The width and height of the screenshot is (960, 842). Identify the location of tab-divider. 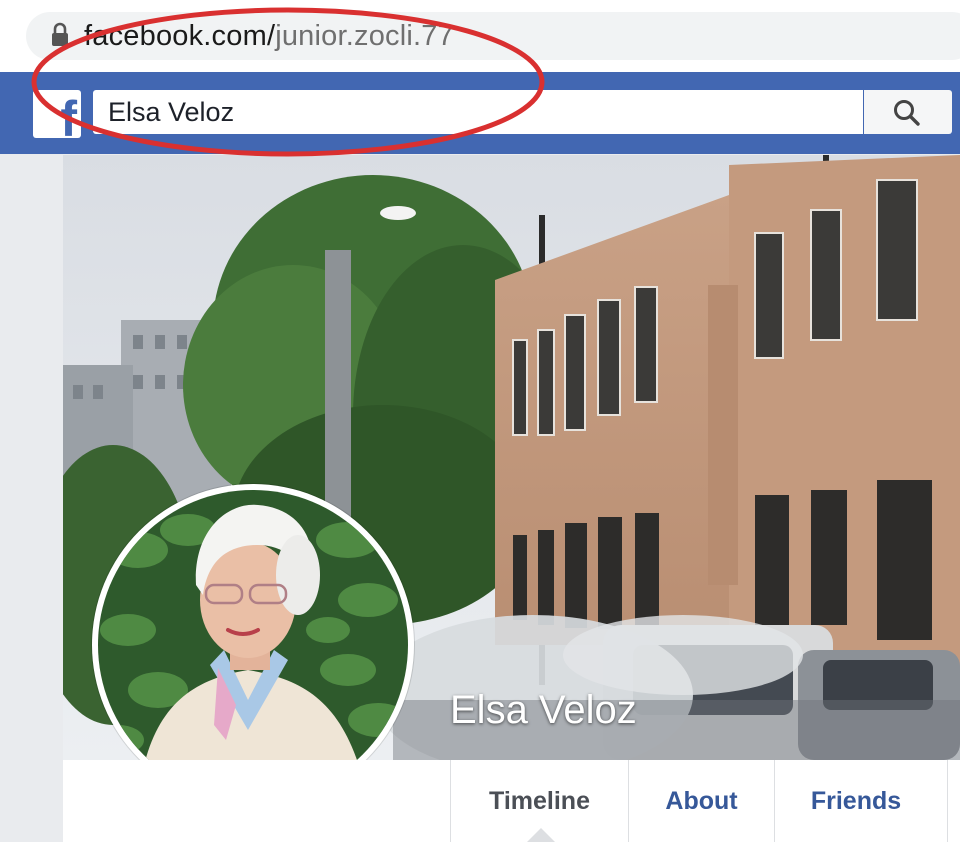
(947, 801).